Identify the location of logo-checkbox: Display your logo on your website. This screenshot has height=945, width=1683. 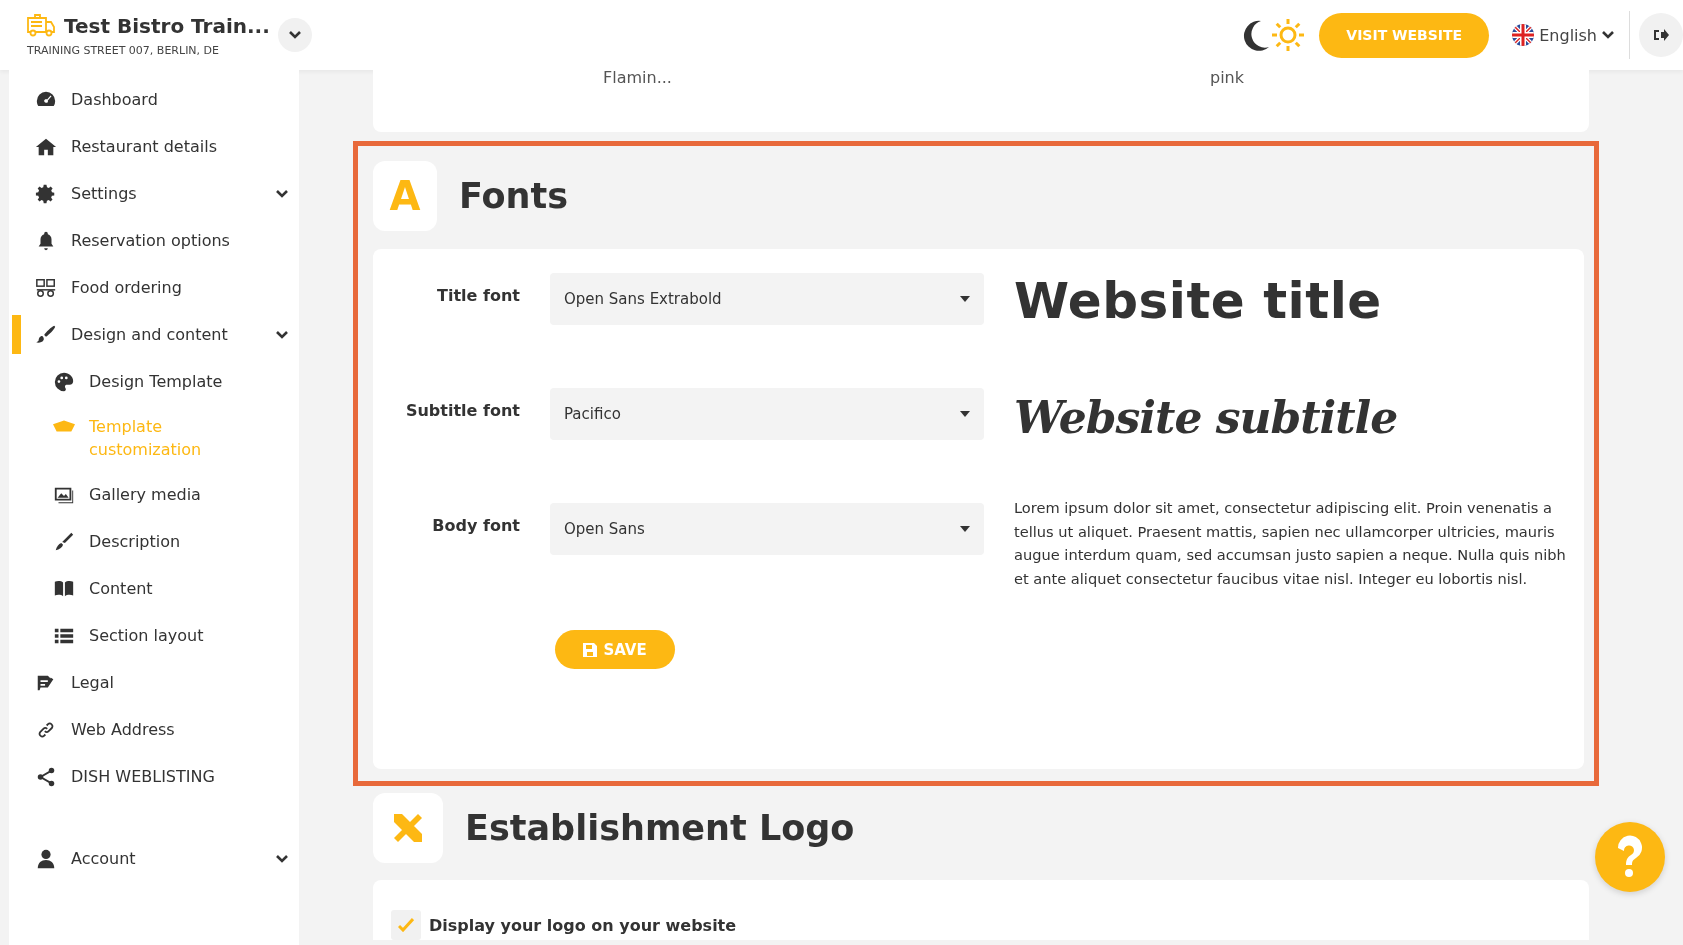
(564, 925).